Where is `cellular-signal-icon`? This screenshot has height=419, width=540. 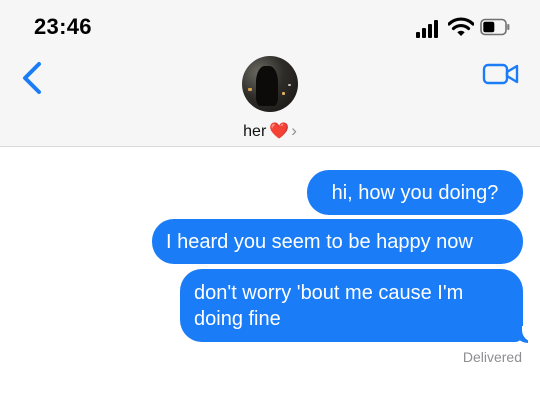 cellular-signal-icon is located at coordinates (429, 28).